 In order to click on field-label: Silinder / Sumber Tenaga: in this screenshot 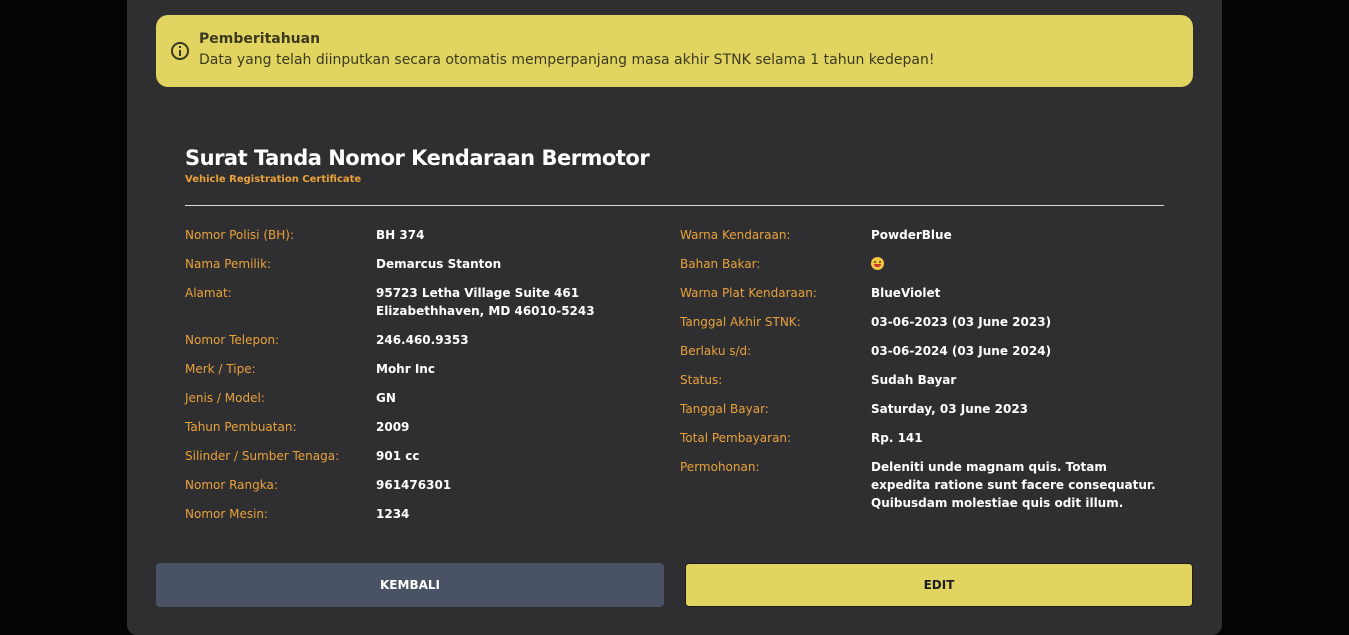, I will do `click(262, 456)`.